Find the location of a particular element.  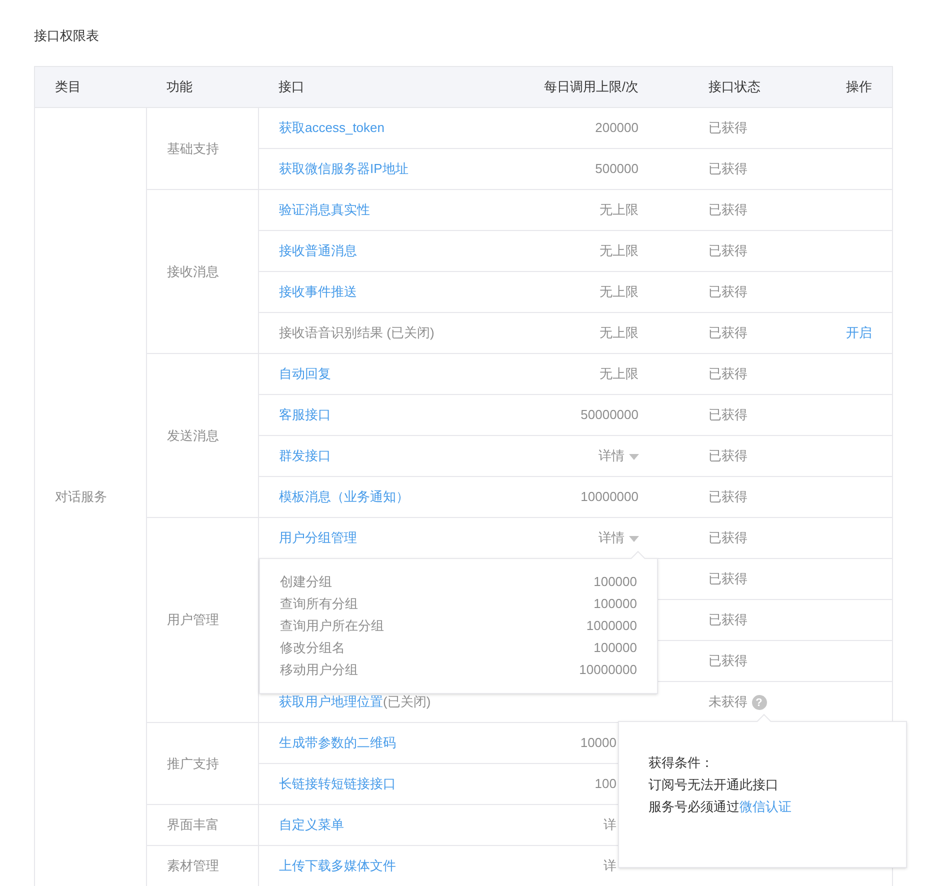

call-limit: 1000000 is located at coordinates (611, 626).